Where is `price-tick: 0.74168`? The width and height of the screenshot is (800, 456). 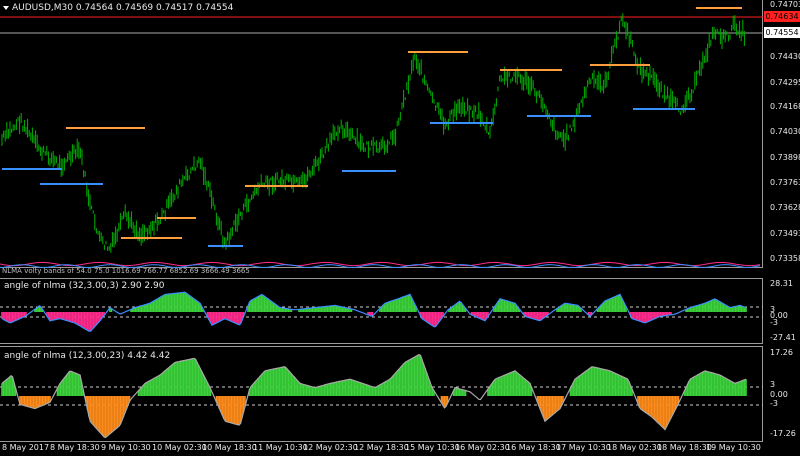
price-tick: 0.74168 is located at coordinates (785, 106).